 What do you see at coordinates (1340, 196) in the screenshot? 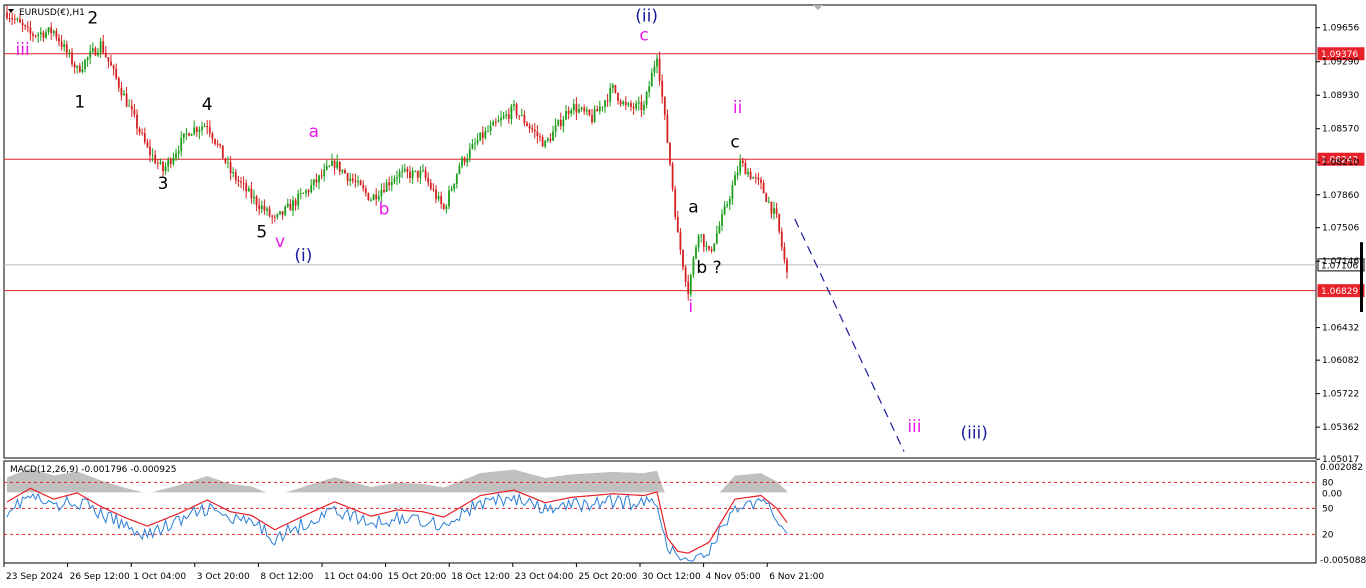
I see `price-tick-label: 1.07860` at bounding box center [1340, 196].